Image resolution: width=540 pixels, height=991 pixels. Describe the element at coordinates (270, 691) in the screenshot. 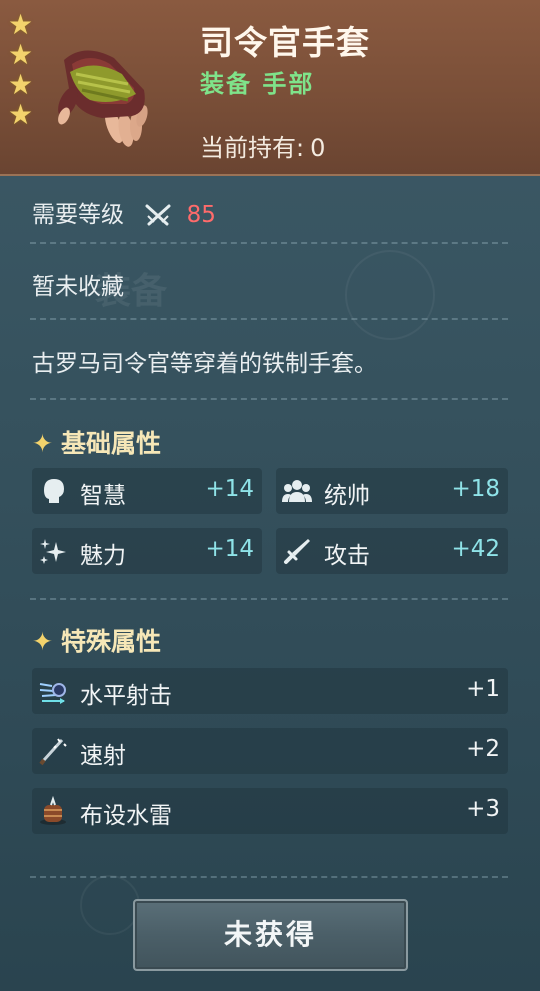

I see `special-horizontal-shot: 水平射击 +1` at that location.